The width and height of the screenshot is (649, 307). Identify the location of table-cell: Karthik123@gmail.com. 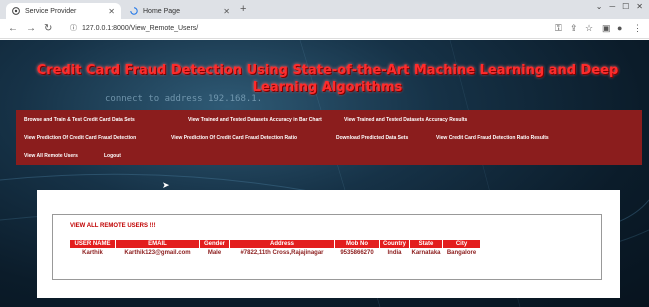
(157, 253).